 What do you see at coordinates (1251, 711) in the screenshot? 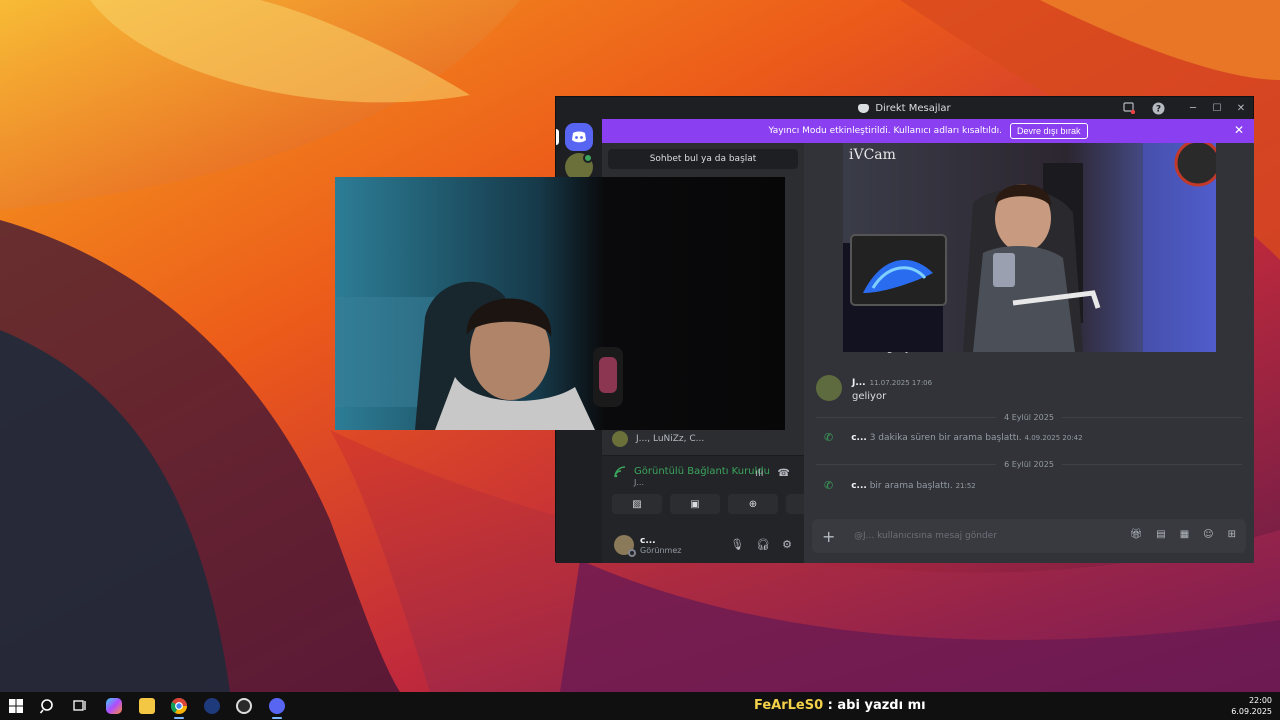
I see `clock-date: 6.09.2025` at bounding box center [1251, 711].